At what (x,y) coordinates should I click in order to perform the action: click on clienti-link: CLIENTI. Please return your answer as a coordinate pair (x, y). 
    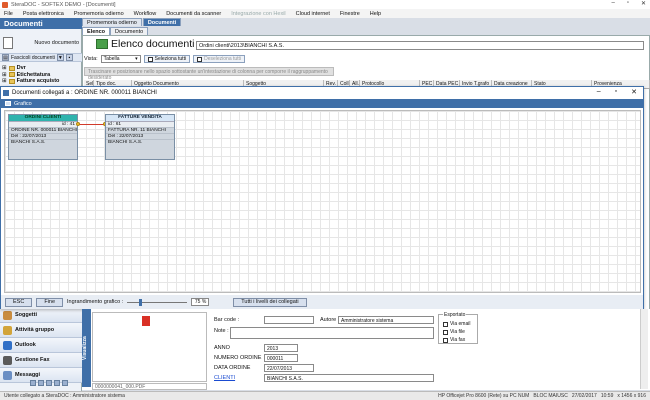
    Looking at the image, I should click on (224, 378).